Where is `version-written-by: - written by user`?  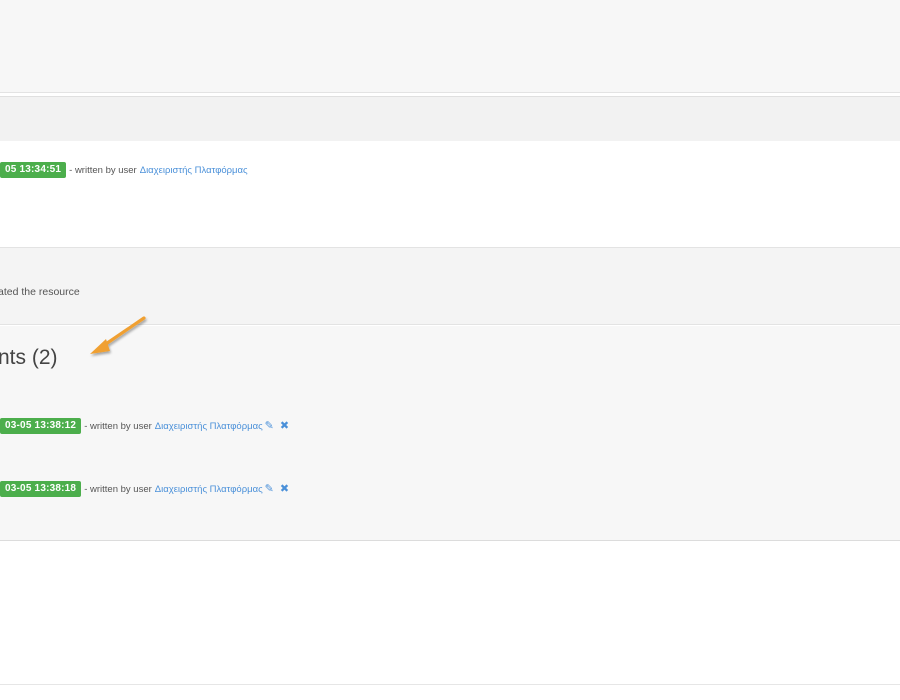 version-written-by: - written by user is located at coordinates (103, 170).